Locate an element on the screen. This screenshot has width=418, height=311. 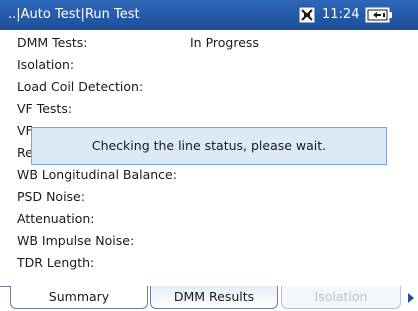
battery-charging-icon is located at coordinates (379, 15).